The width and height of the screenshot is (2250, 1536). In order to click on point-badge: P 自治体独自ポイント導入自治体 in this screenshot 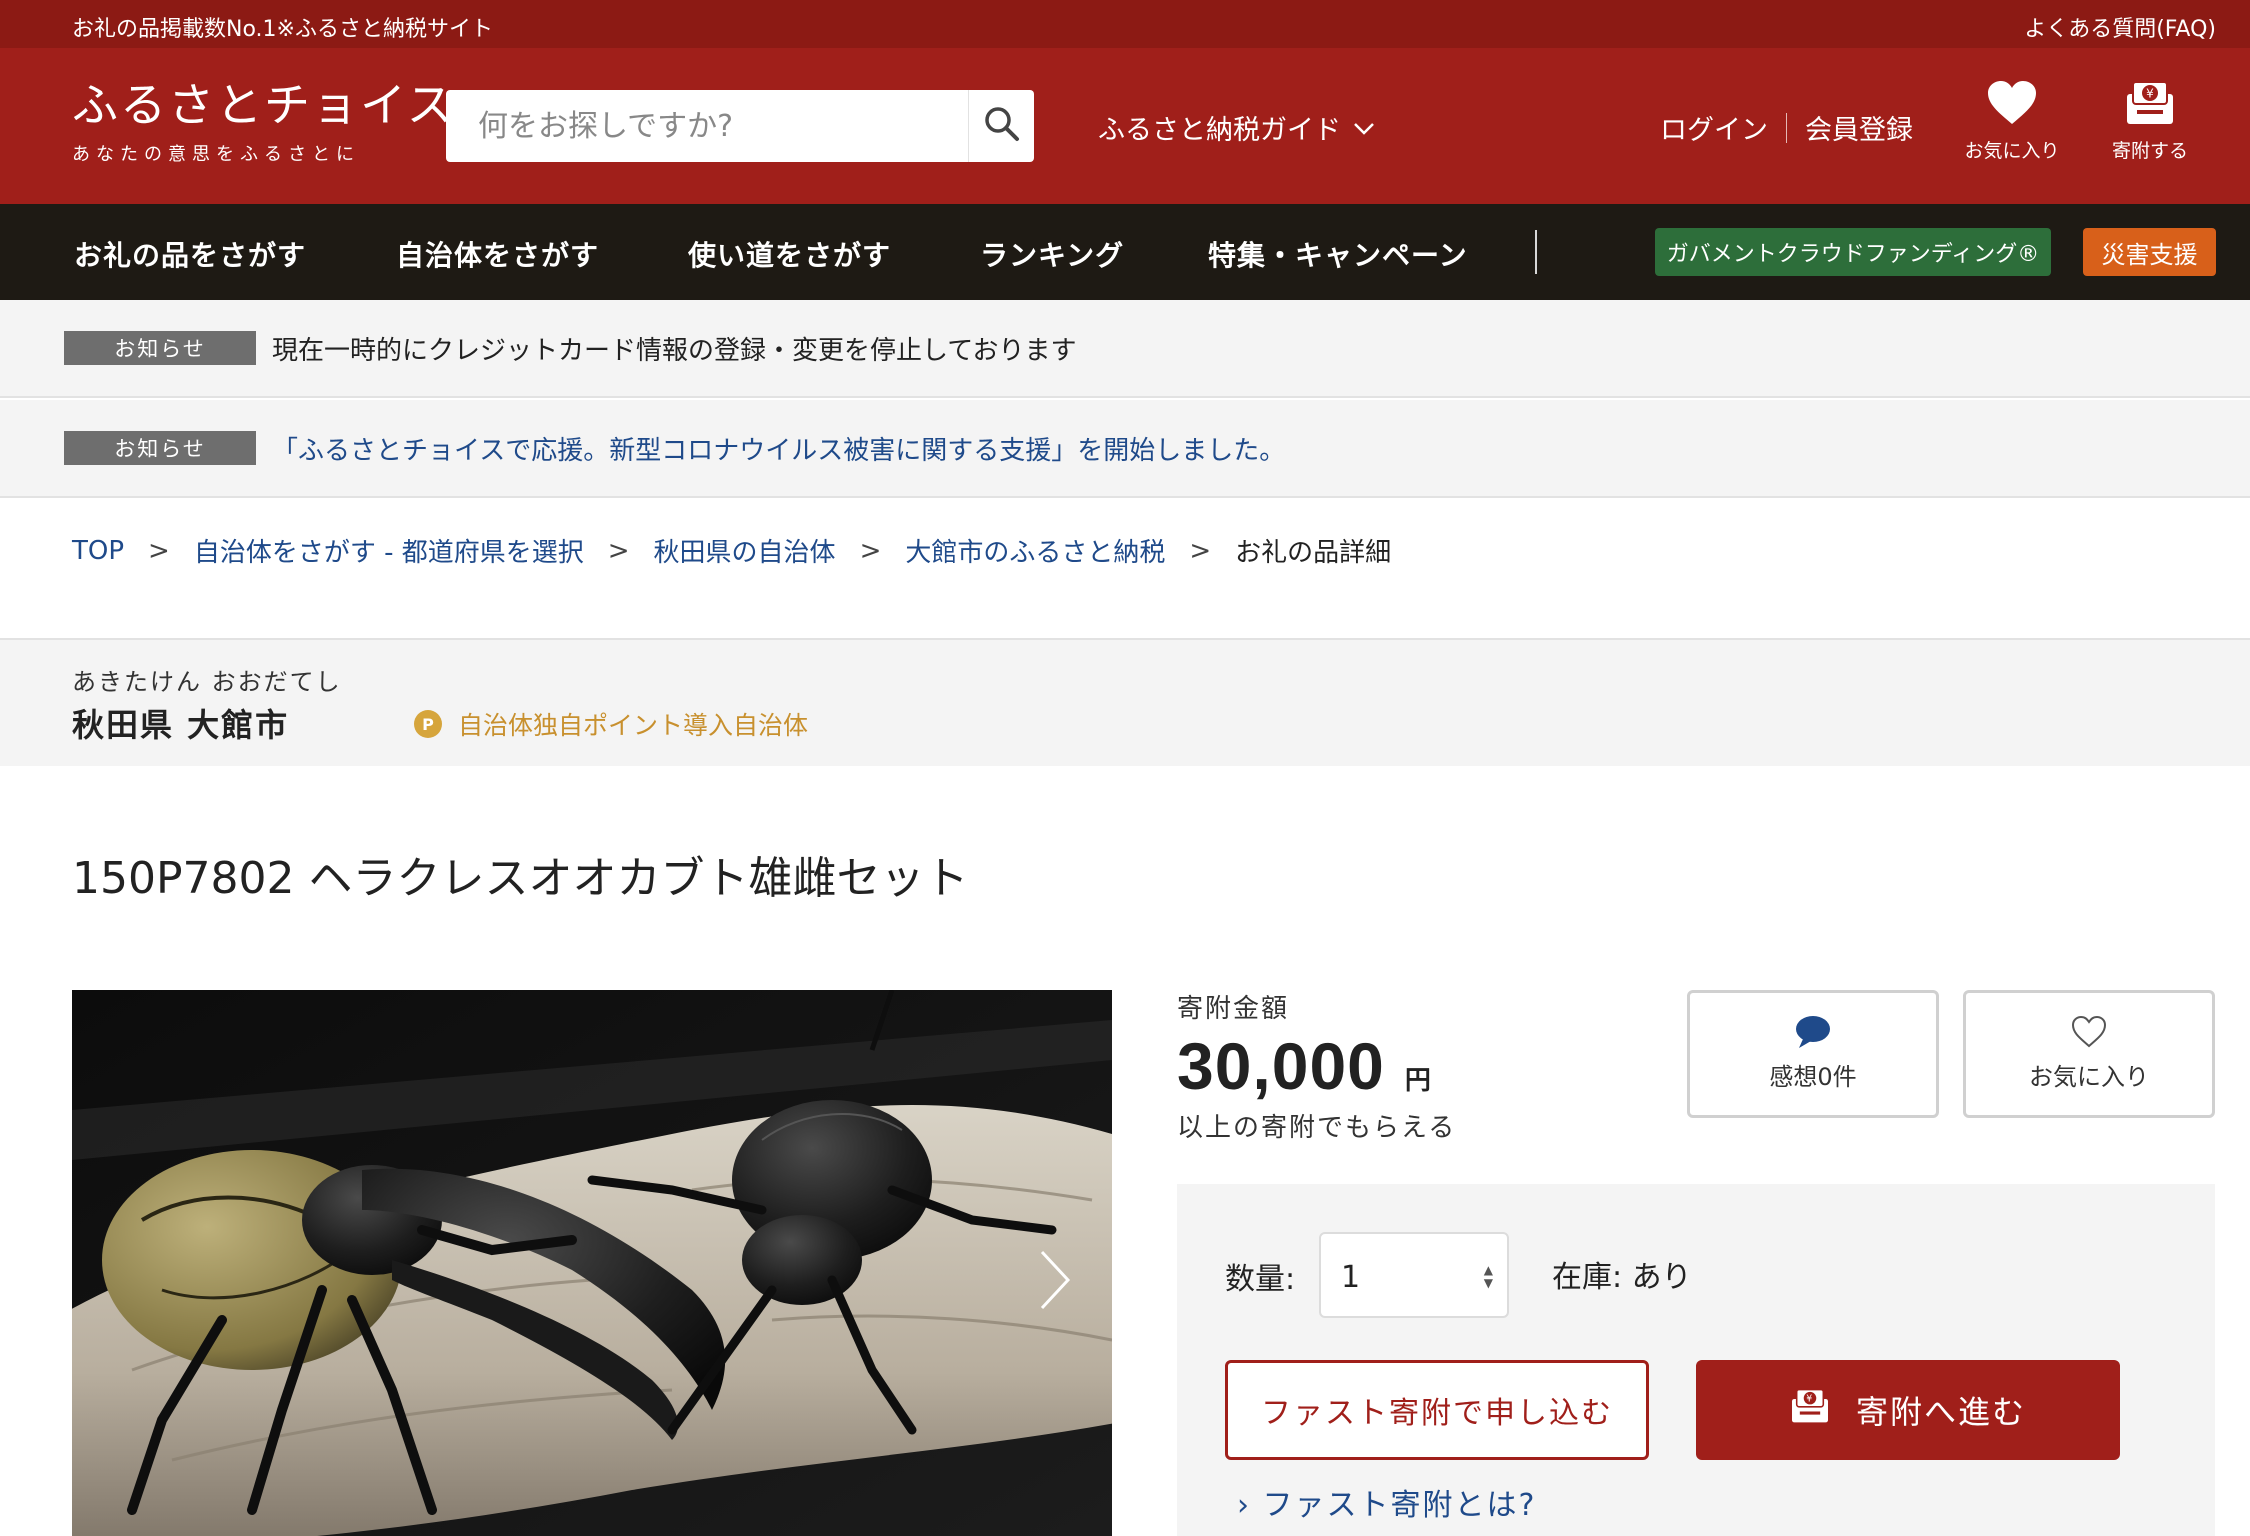, I will do `click(611, 724)`.